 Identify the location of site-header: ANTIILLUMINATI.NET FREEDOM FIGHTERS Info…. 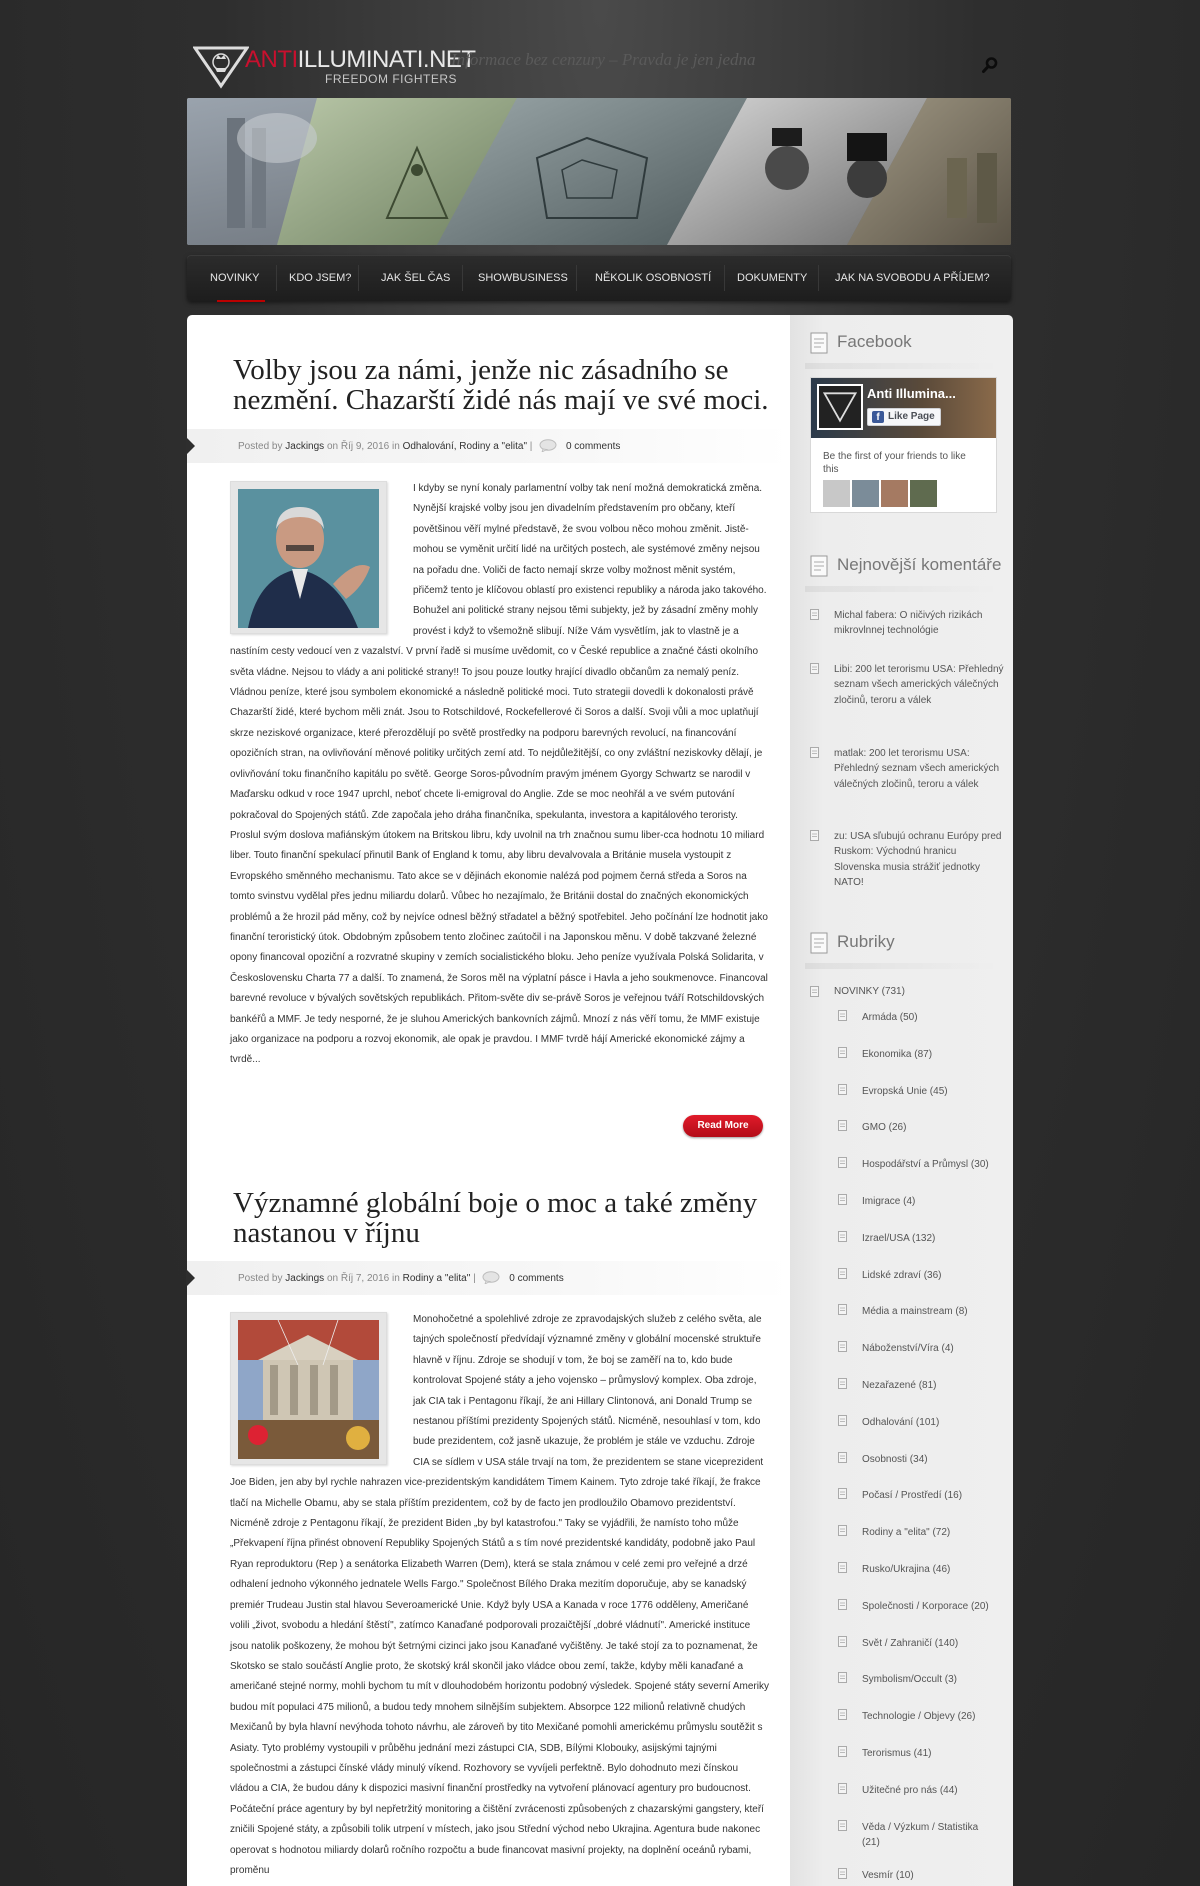
(599, 65).